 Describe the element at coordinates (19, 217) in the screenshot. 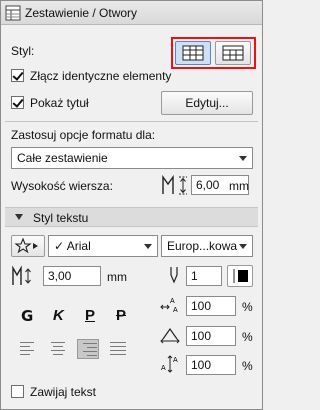

I see `collapse-triangle-icon` at that location.